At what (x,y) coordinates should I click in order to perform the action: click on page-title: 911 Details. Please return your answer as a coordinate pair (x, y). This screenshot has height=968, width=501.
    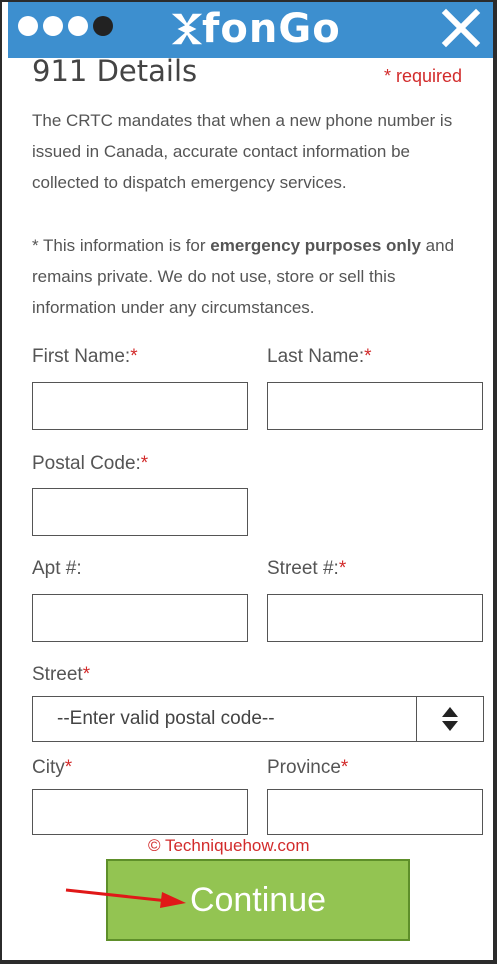
    Looking at the image, I should click on (115, 71).